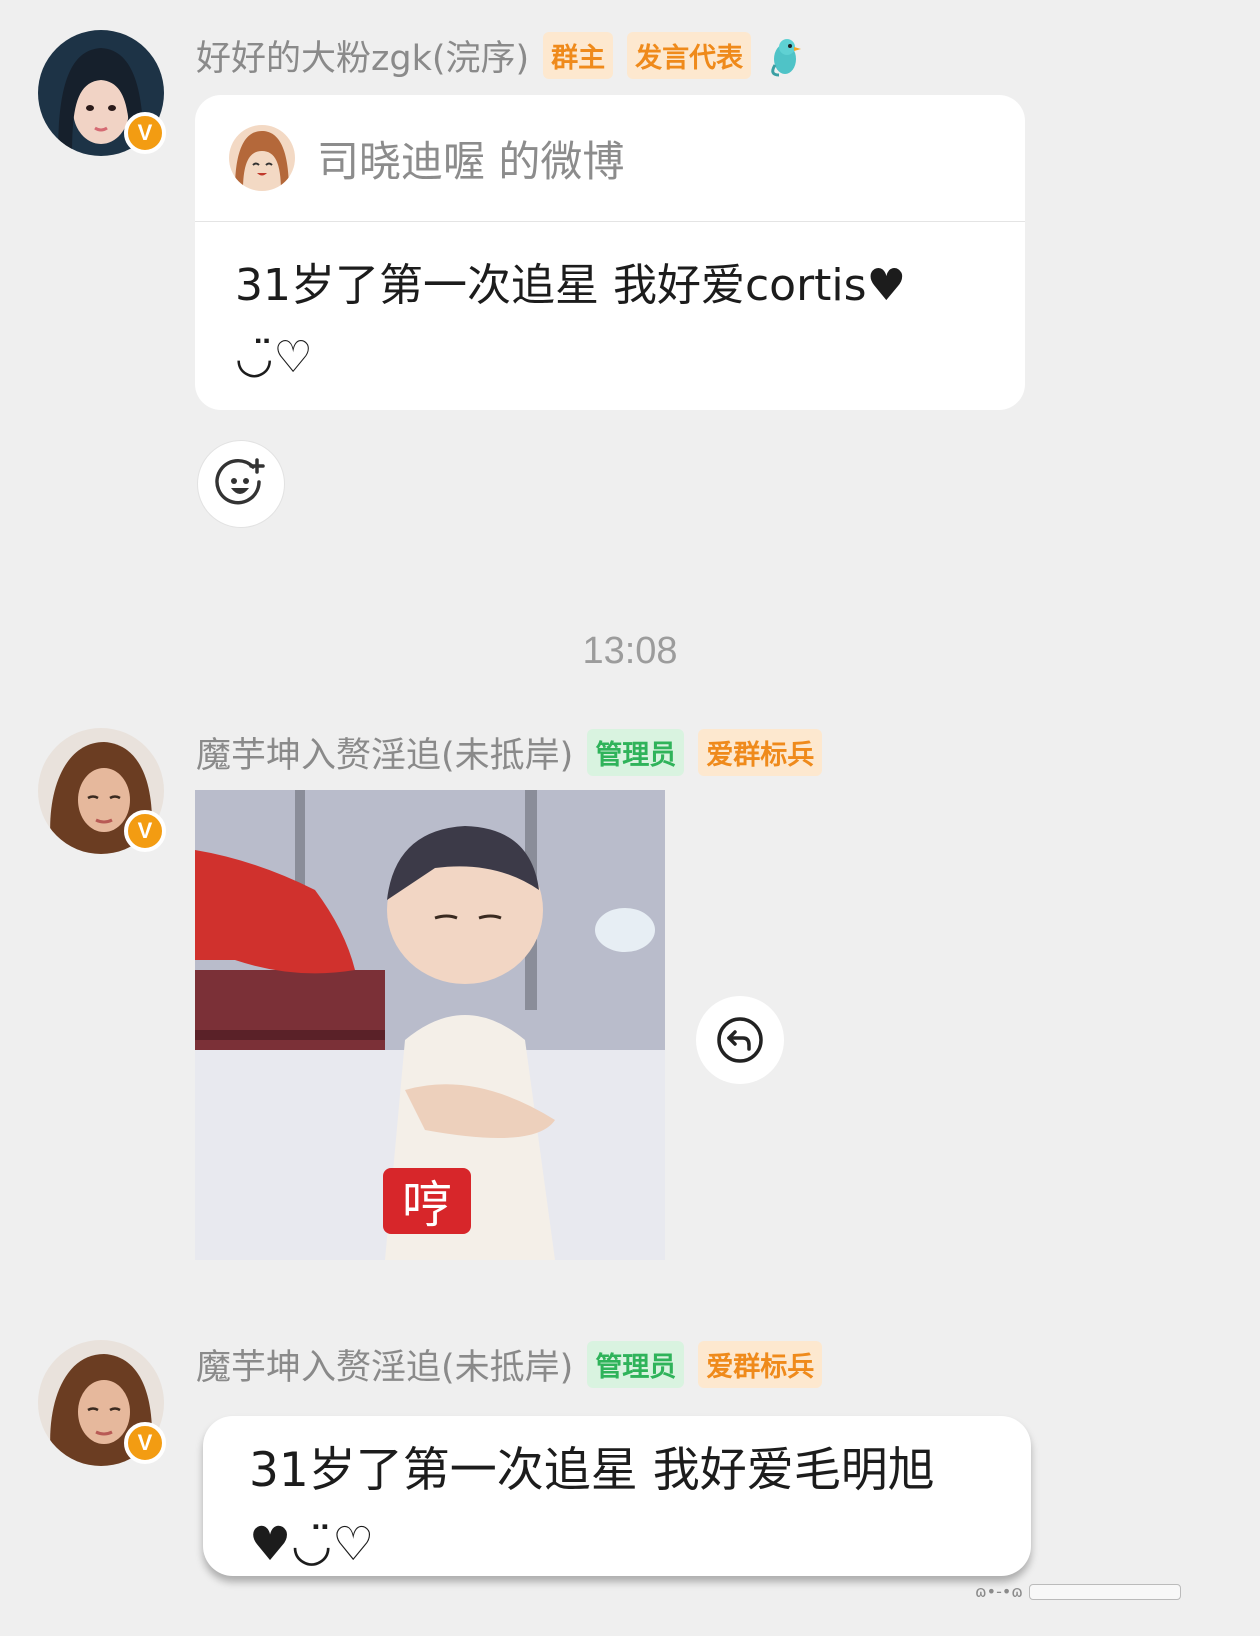  What do you see at coordinates (102, 1403) in the screenshot?
I see `avatar-sender-3: V` at bounding box center [102, 1403].